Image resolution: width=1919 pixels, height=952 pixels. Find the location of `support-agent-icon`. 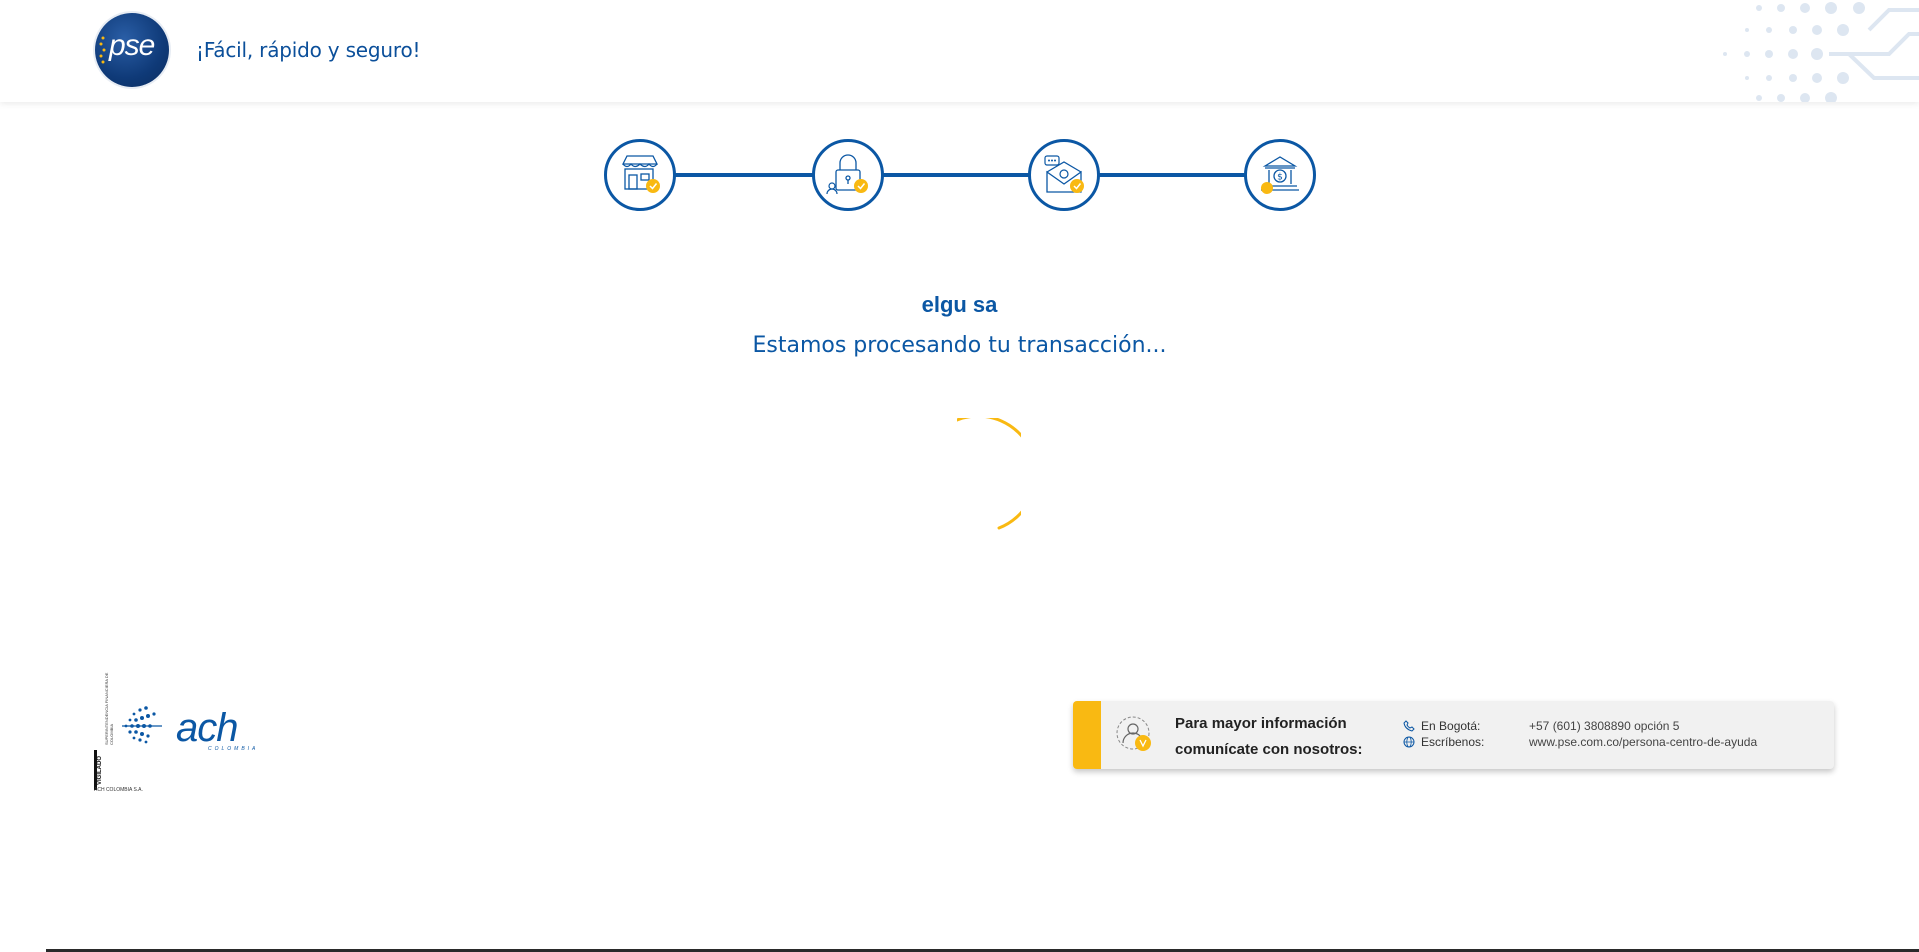

support-agent-icon is located at coordinates (1133, 733).